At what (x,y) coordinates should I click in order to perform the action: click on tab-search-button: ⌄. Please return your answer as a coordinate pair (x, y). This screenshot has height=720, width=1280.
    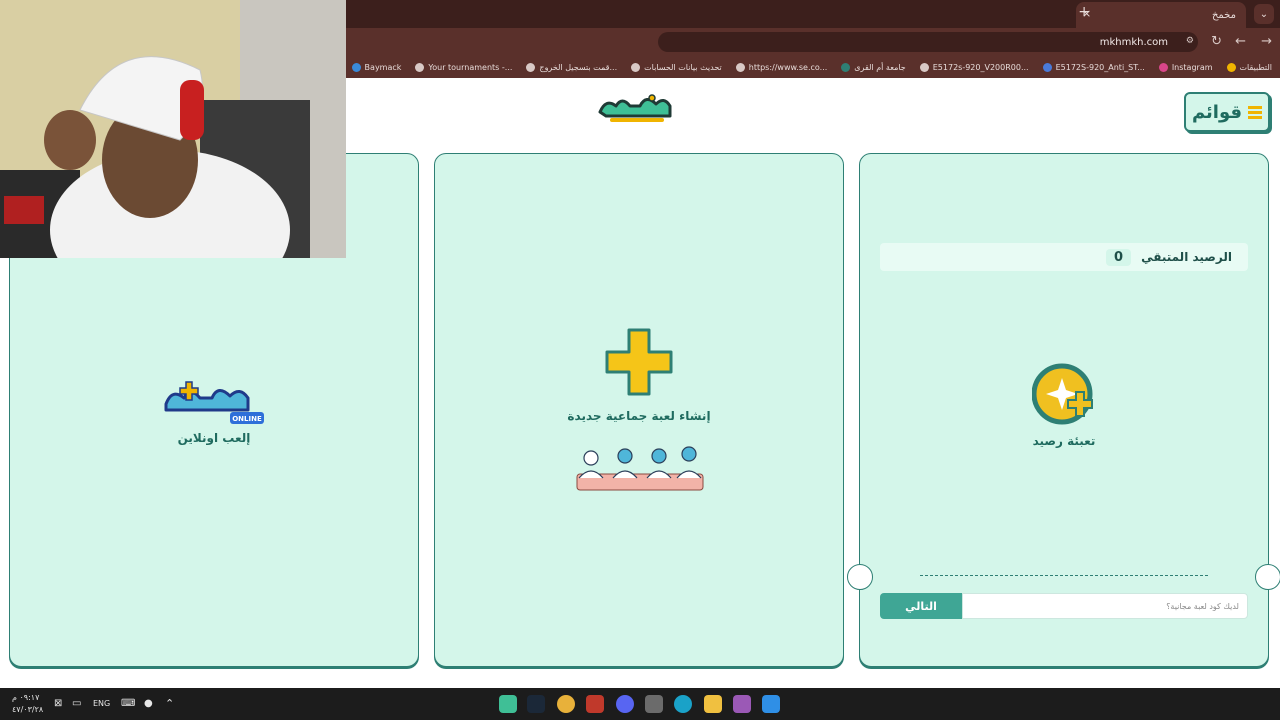
    Looking at the image, I should click on (1264, 14).